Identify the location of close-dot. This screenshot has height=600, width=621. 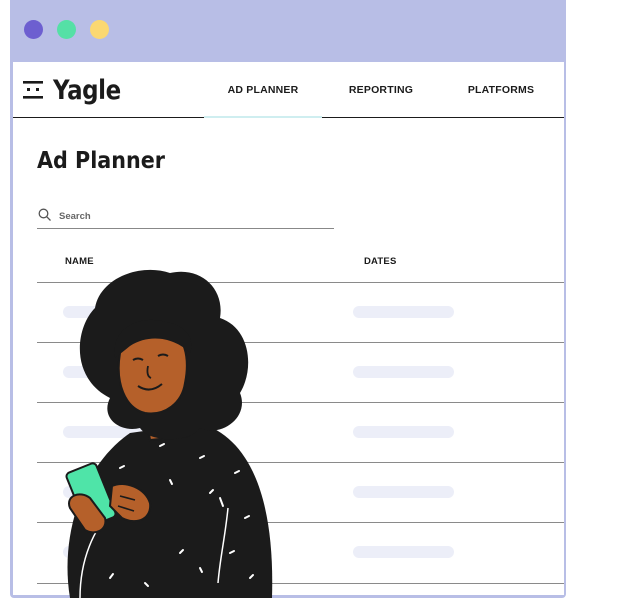
(33, 29).